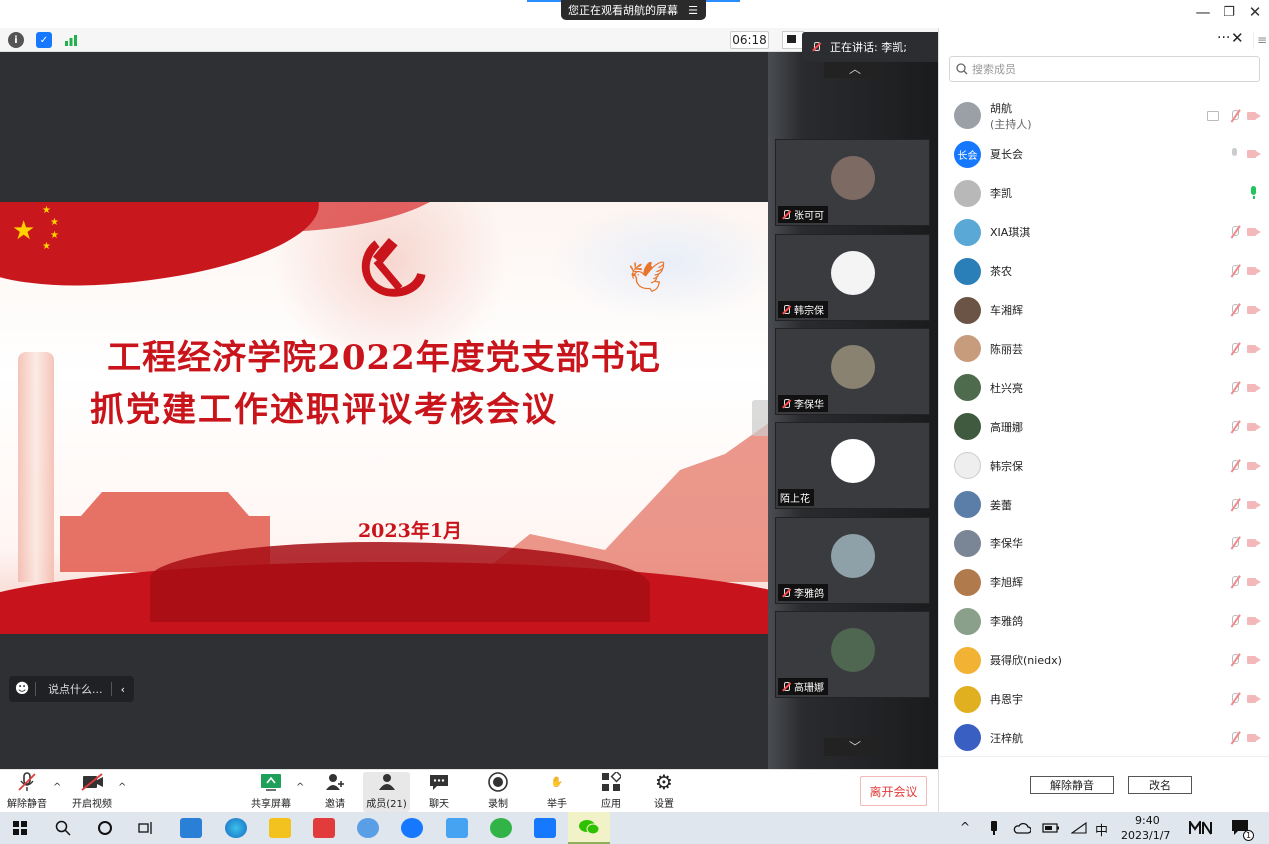 This screenshot has height=844, width=1269. I want to click on video-tile: 高珊娜, so click(852, 654).